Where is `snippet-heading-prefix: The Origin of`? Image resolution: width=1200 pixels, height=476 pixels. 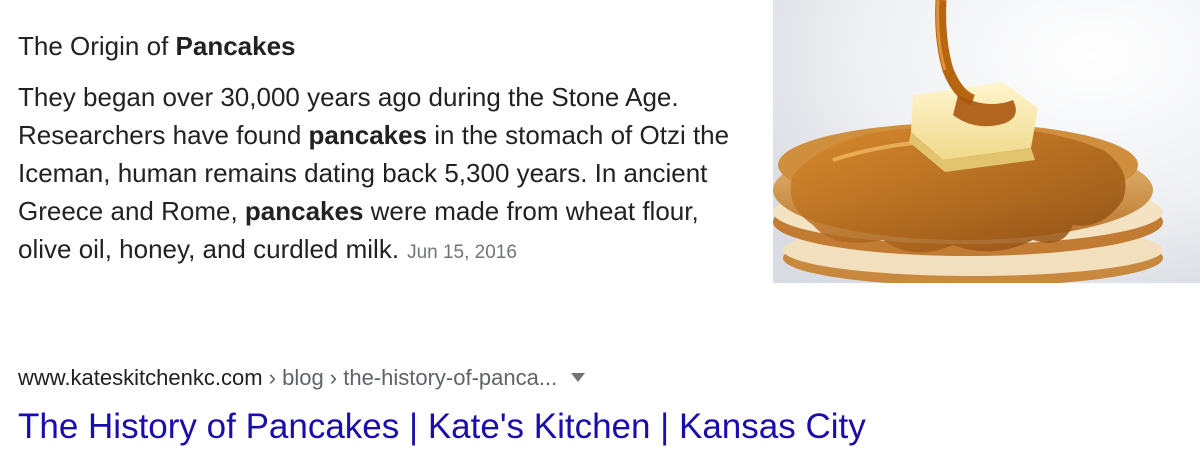
snippet-heading-prefix: The Origin of is located at coordinates (97, 46).